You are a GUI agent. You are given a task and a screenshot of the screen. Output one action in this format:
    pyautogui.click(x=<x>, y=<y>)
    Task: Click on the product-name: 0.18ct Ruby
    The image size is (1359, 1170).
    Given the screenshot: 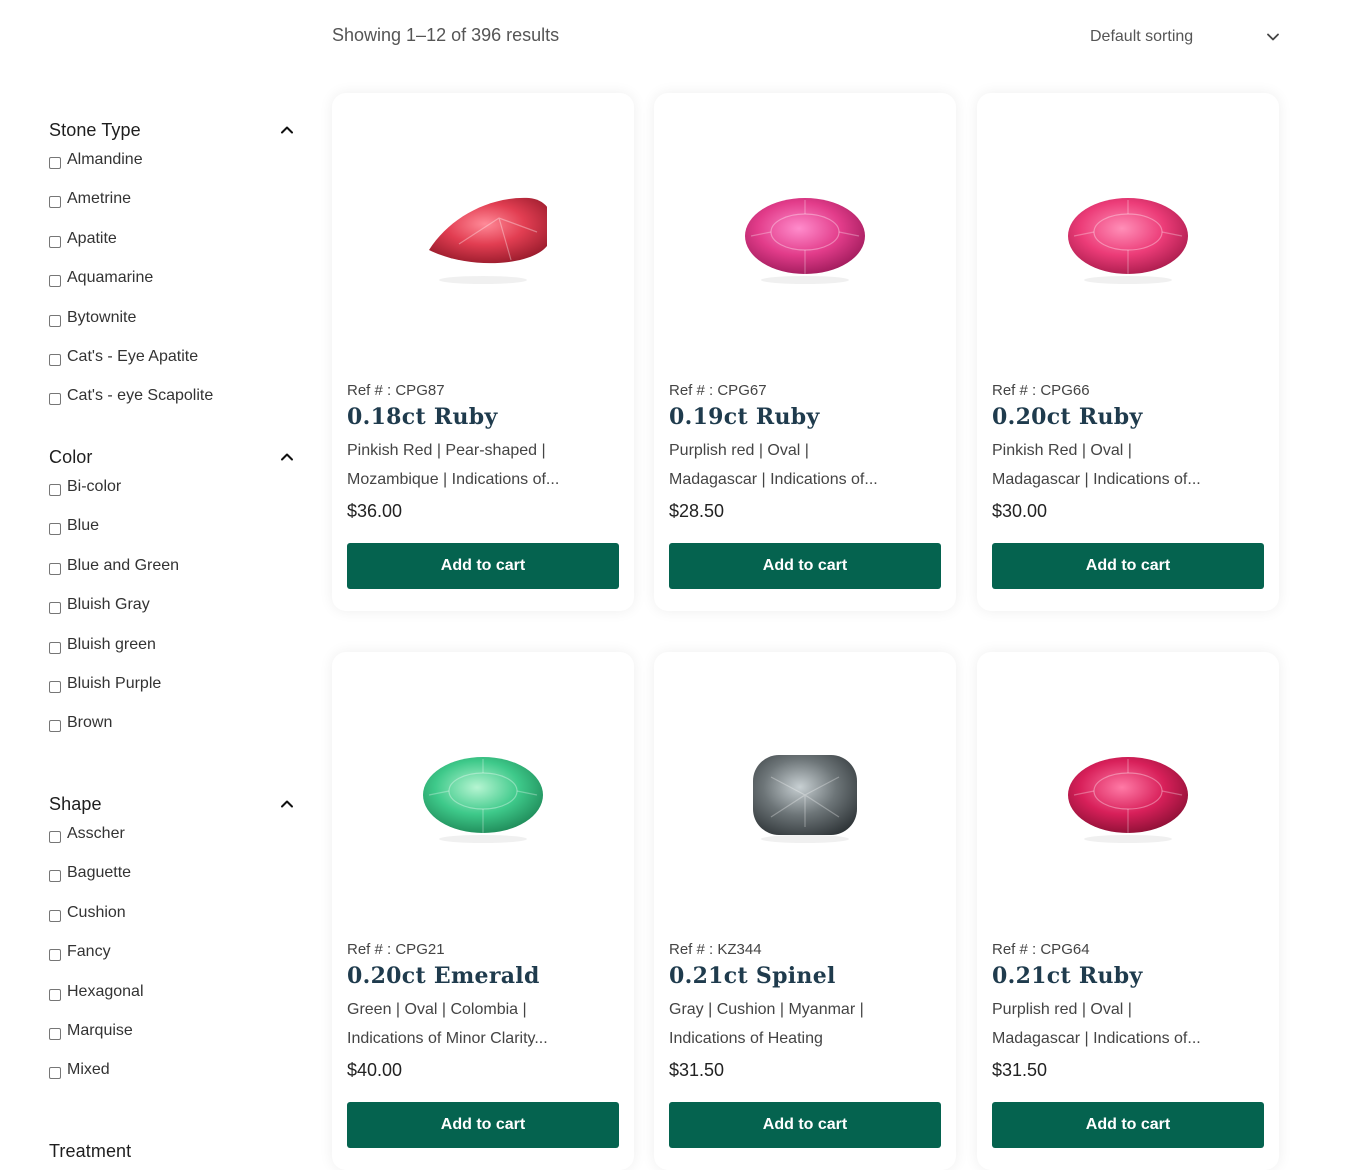 What is the action you would take?
    pyautogui.click(x=422, y=417)
    